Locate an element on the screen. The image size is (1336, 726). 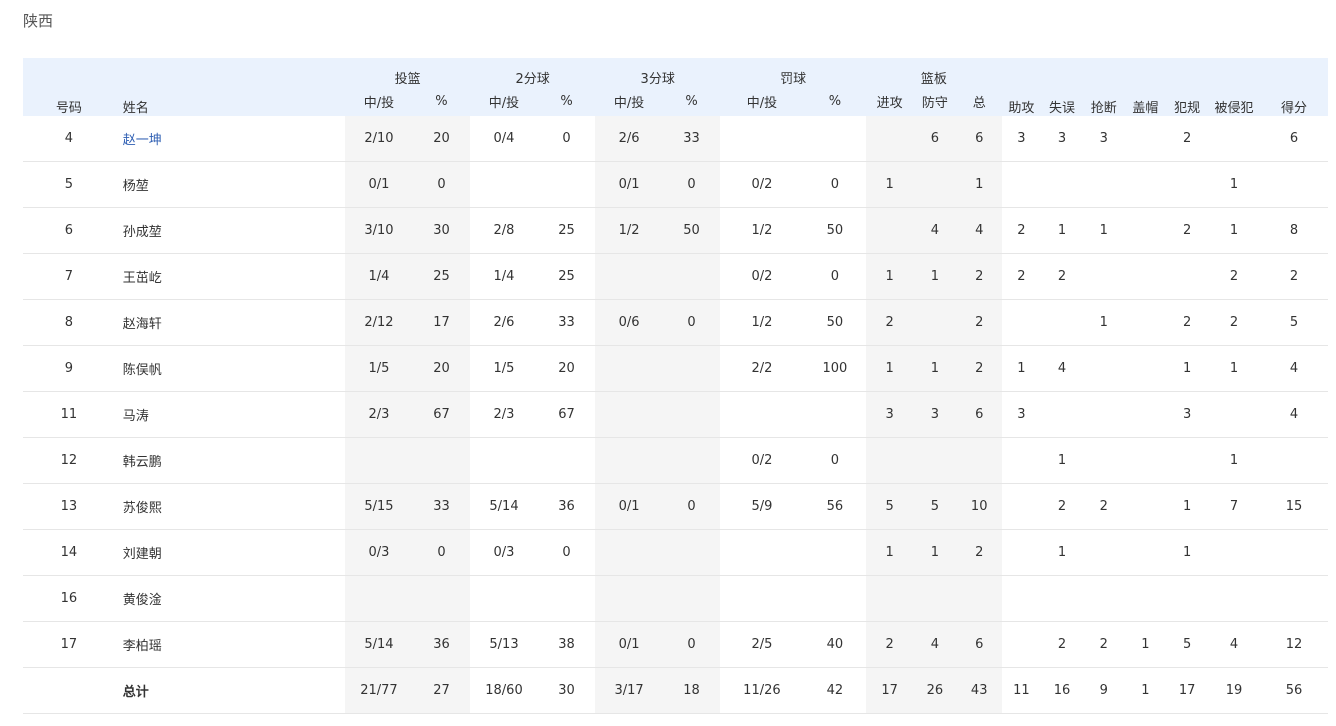
cell-two-pct: 36 is located at coordinates (566, 506).